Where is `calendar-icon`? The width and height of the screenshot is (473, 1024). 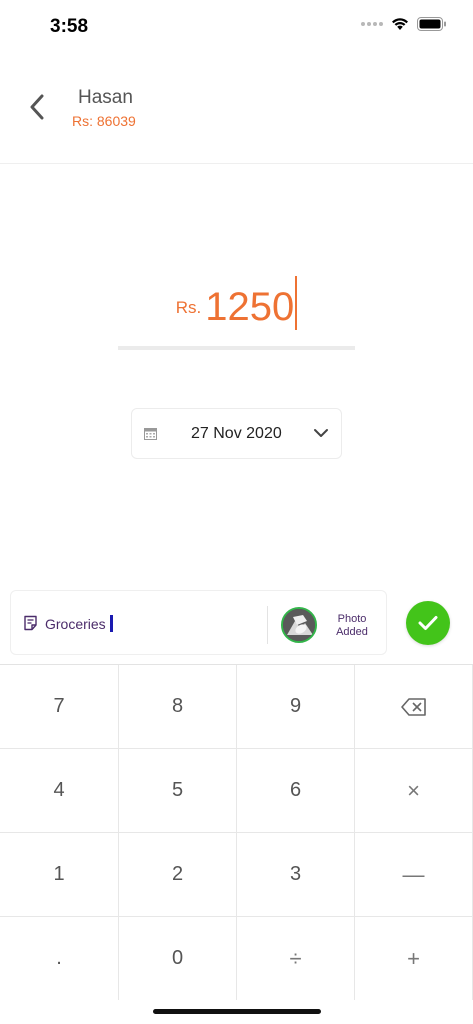
calendar-icon is located at coordinates (150, 434).